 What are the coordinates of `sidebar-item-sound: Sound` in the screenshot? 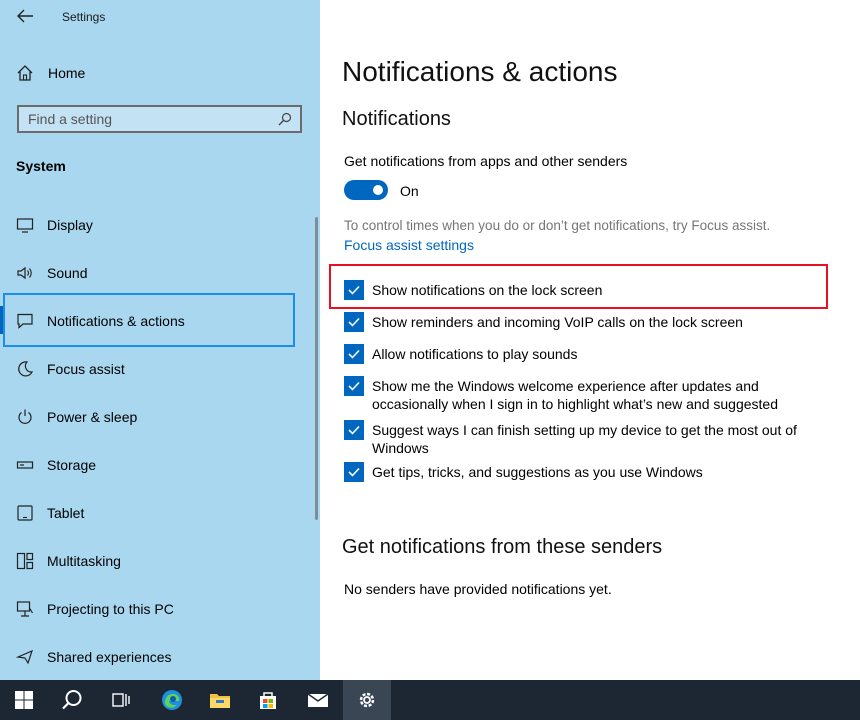 It's located at (159, 273).